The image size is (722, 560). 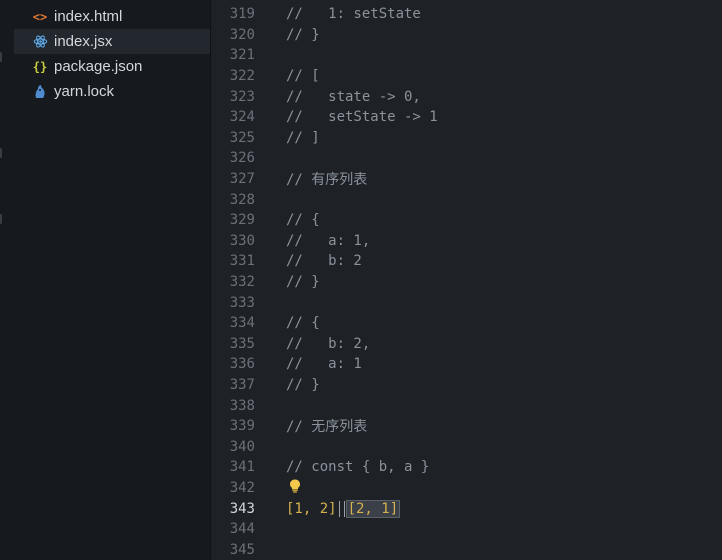 What do you see at coordinates (311, 508) in the screenshot?
I see `array-literal: [1, 2]` at bounding box center [311, 508].